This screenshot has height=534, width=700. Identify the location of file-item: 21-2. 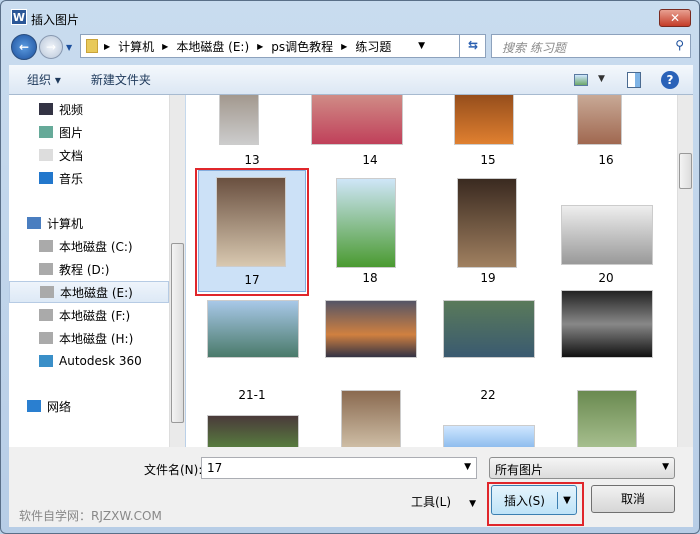
(370, 346).